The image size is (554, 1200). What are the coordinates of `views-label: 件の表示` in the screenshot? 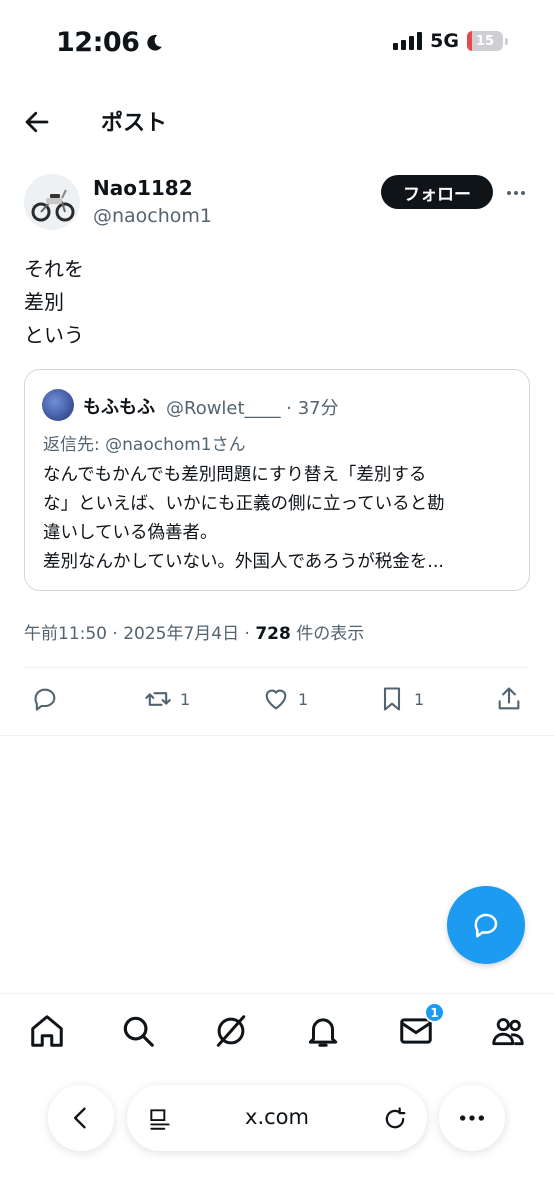 It's located at (327, 634).